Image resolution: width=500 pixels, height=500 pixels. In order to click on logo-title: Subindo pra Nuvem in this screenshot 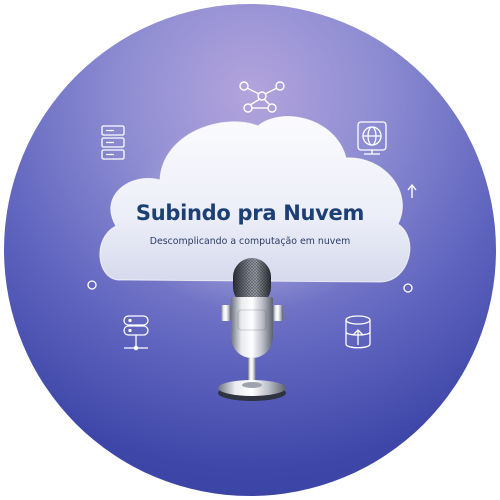, I will do `click(250, 213)`.